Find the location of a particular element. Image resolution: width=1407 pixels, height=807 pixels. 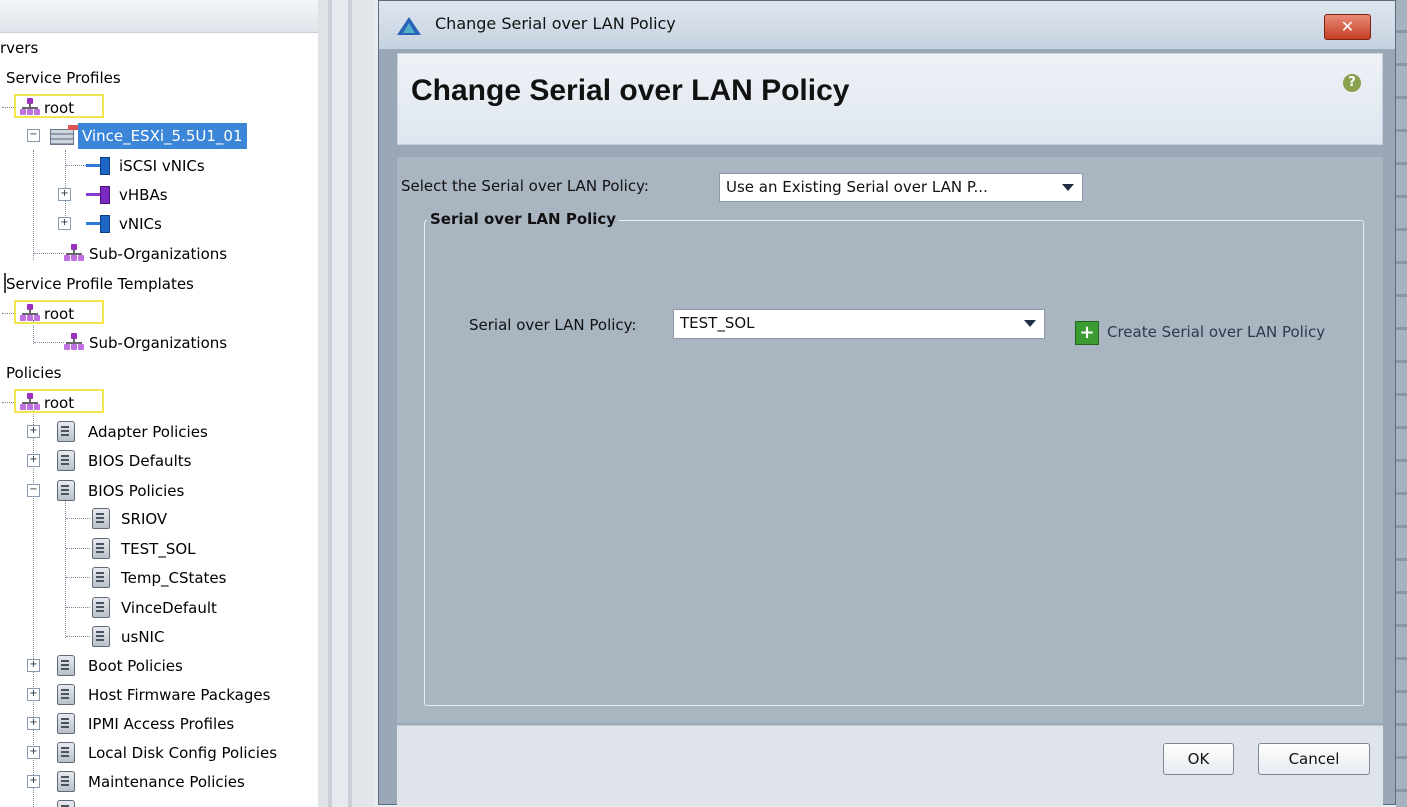

tree-item-vnics: + vNICs is located at coordinates (81, 223).